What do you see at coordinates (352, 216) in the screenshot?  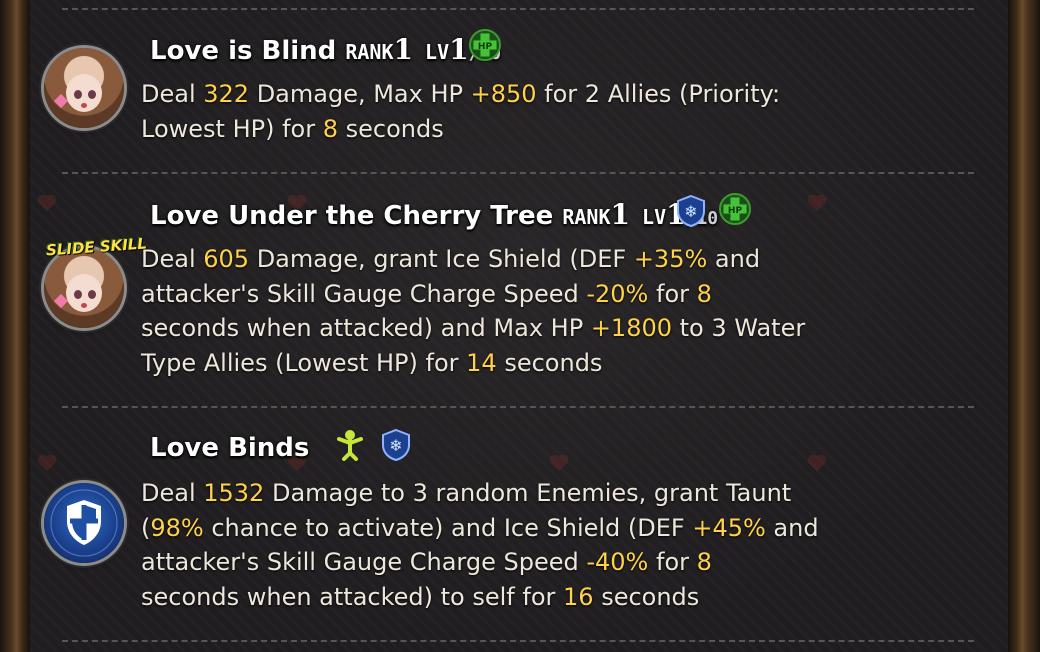 I see `skill-2-title: Love Under the Cherry Tree` at bounding box center [352, 216].